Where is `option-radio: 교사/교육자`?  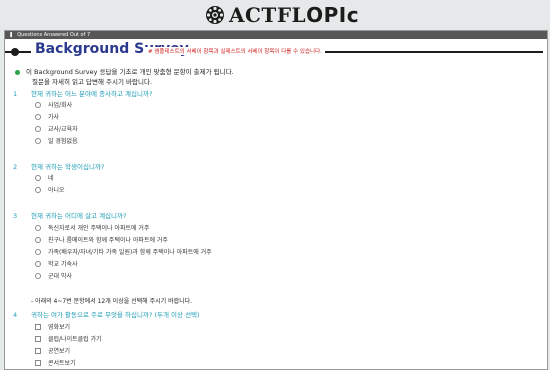 option-radio: 교사/교육자 is located at coordinates (56, 128).